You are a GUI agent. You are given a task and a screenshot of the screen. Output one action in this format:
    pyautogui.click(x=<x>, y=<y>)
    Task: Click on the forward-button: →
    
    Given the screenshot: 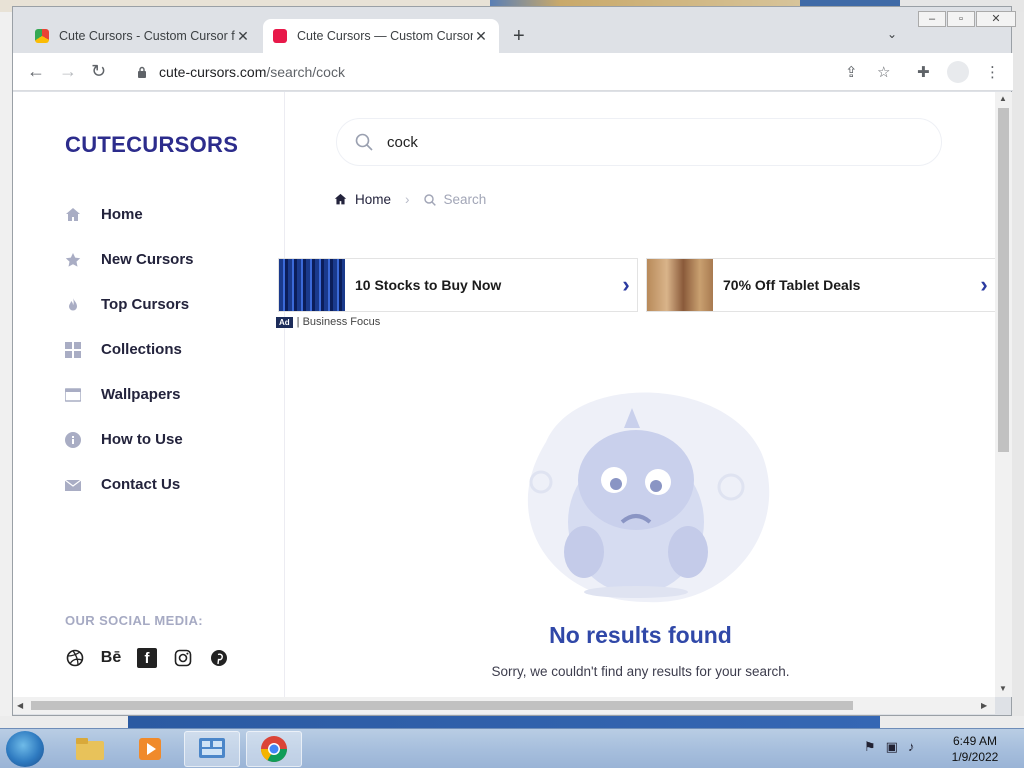 What is the action you would take?
    pyautogui.click(x=68, y=71)
    